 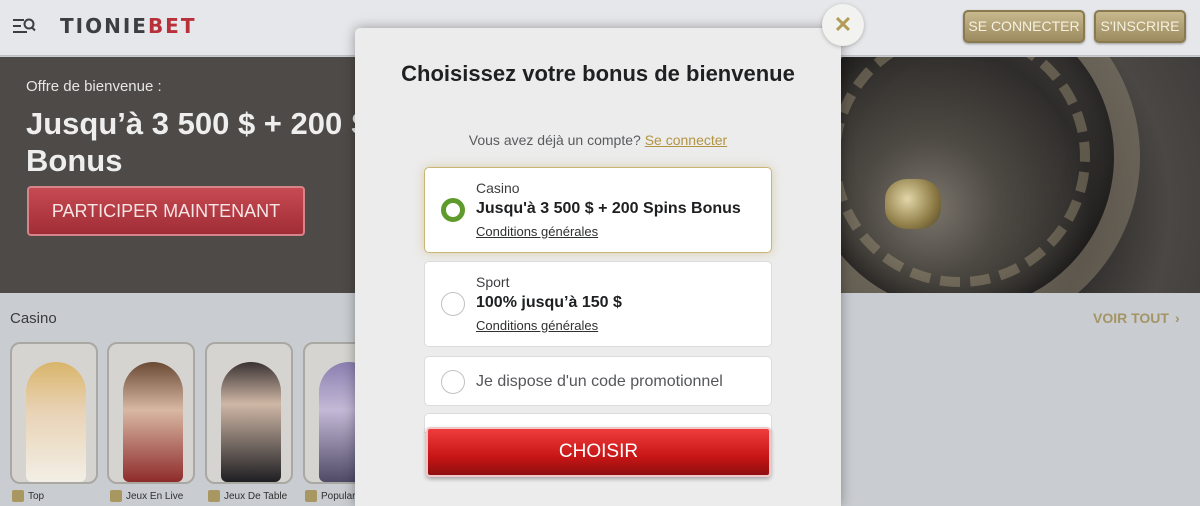 What do you see at coordinates (36, 496) in the screenshot?
I see `category-label: Top` at bounding box center [36, 496].